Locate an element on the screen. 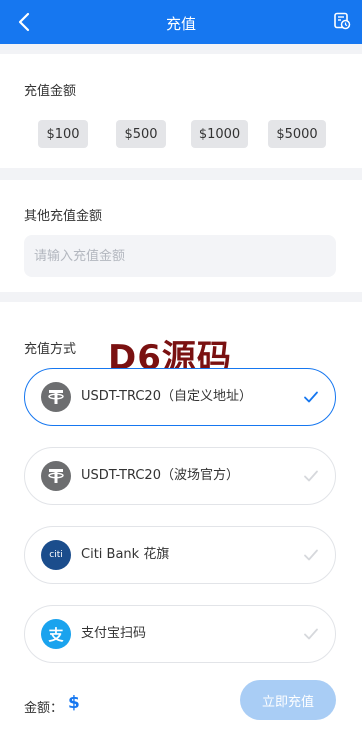 The height and width of the screenshot is (739, 362). total-label: 金额： is located at coordinates (44, 708).